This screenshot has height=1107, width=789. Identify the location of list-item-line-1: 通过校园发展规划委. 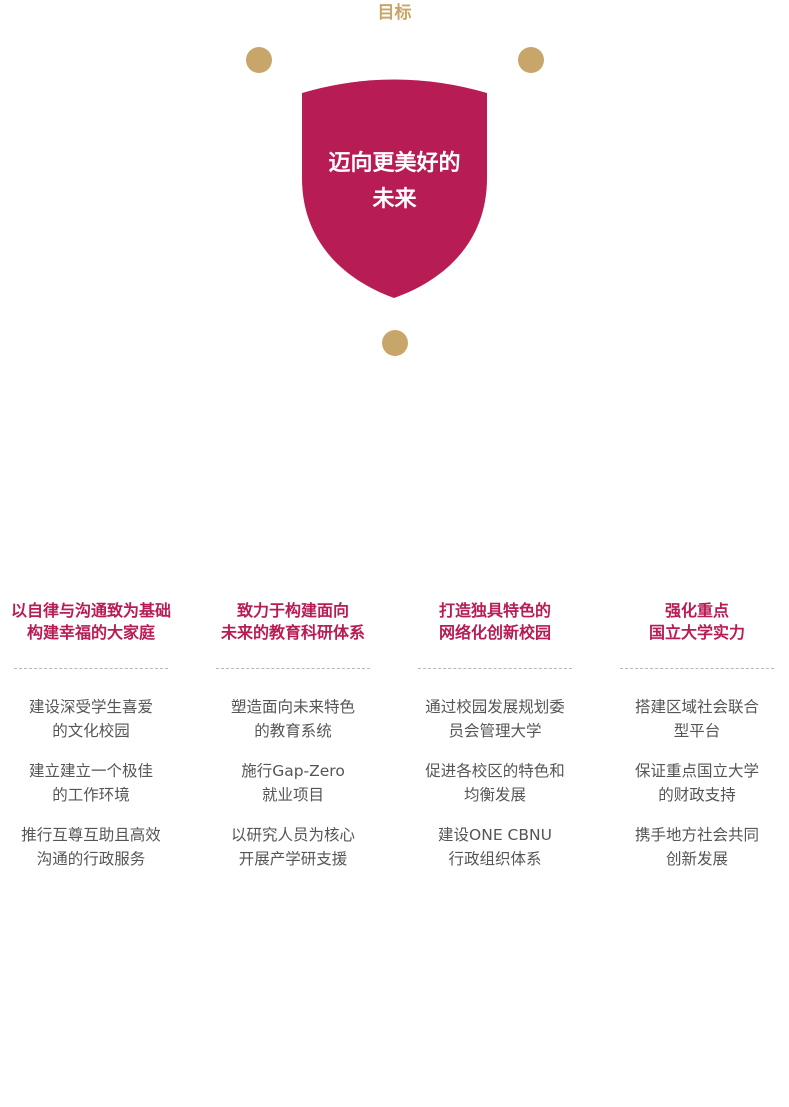
(495, 707).